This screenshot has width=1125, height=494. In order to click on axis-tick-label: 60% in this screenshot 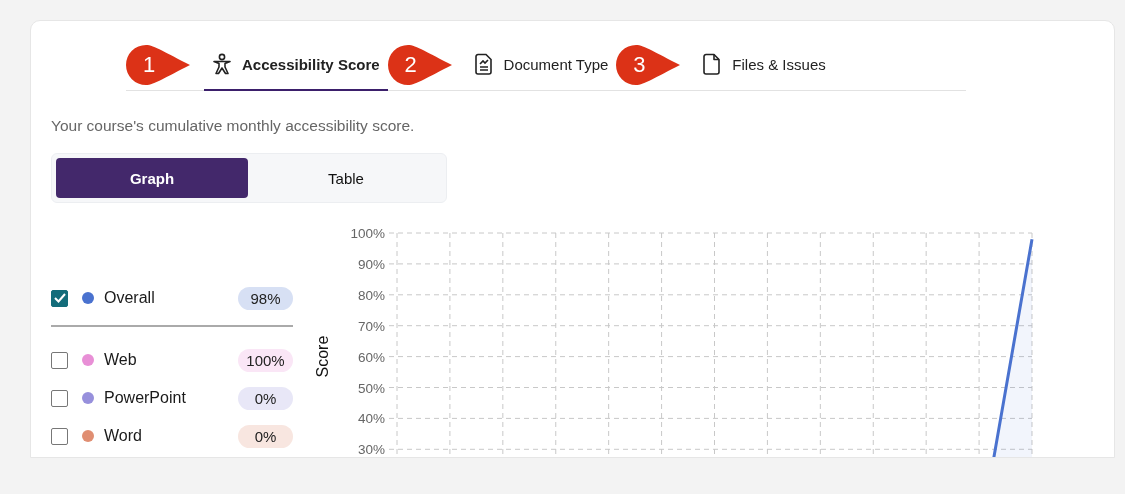, I will do `click(371, 357)`.